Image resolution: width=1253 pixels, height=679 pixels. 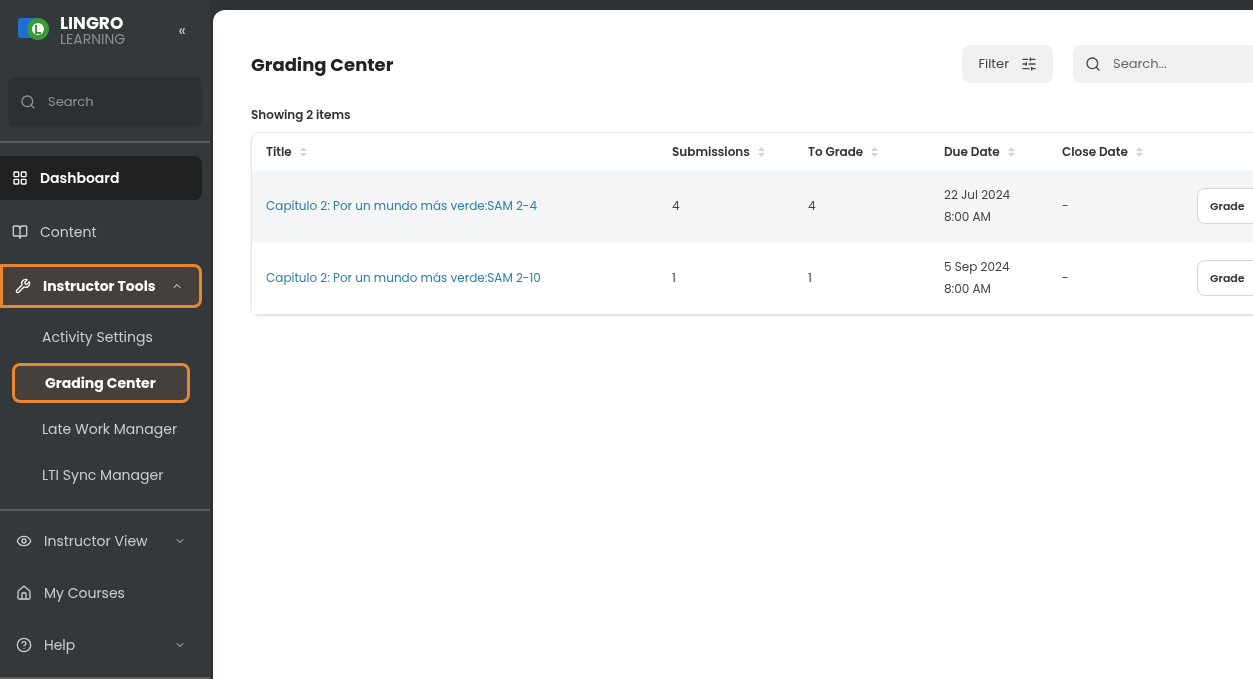 What do you see at coordinates (105, 102) in the screenshot?
I see `sidebar-search-field: Search` at bounding box center [105, 102].